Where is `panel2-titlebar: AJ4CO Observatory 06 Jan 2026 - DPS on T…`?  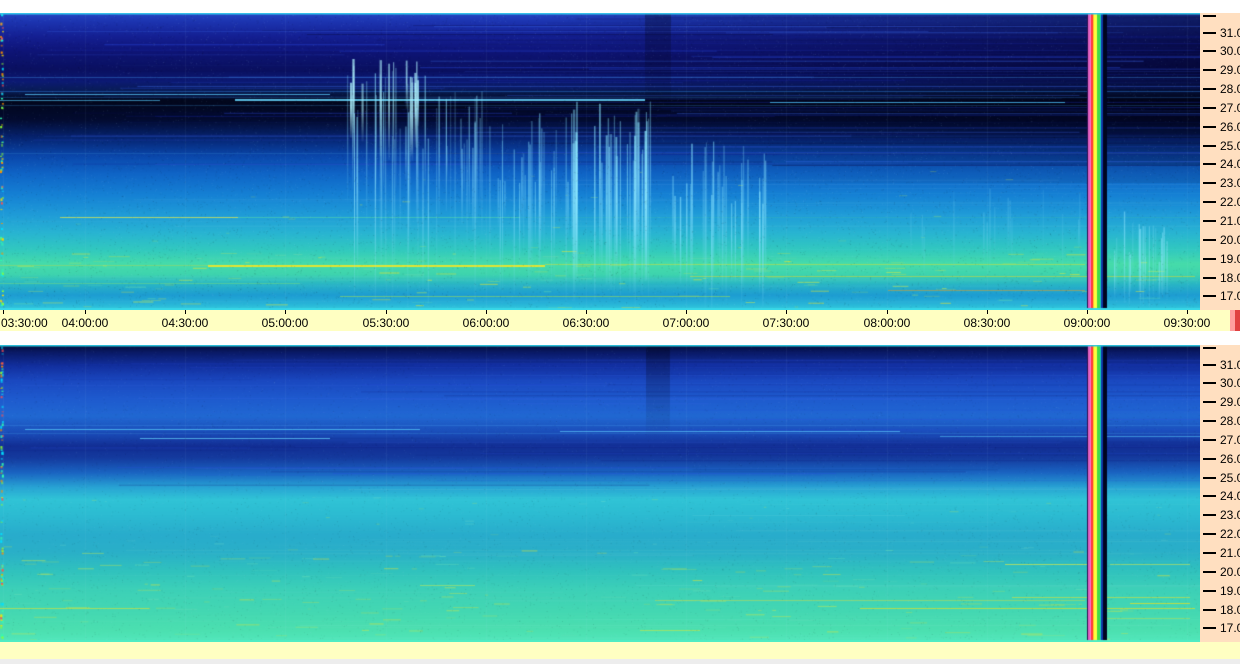 panel2-titlebar: AJ4CO Observatory 06 Jan 2026 - DPS on T… is located at coordinates (620, 338).